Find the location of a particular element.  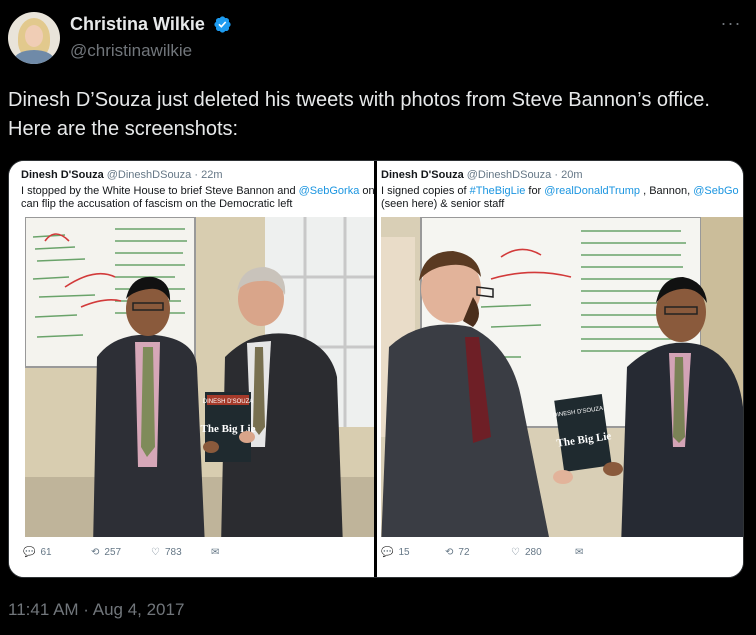

retweet-count: ⟲ 72 is located at coordinates (457, 552).